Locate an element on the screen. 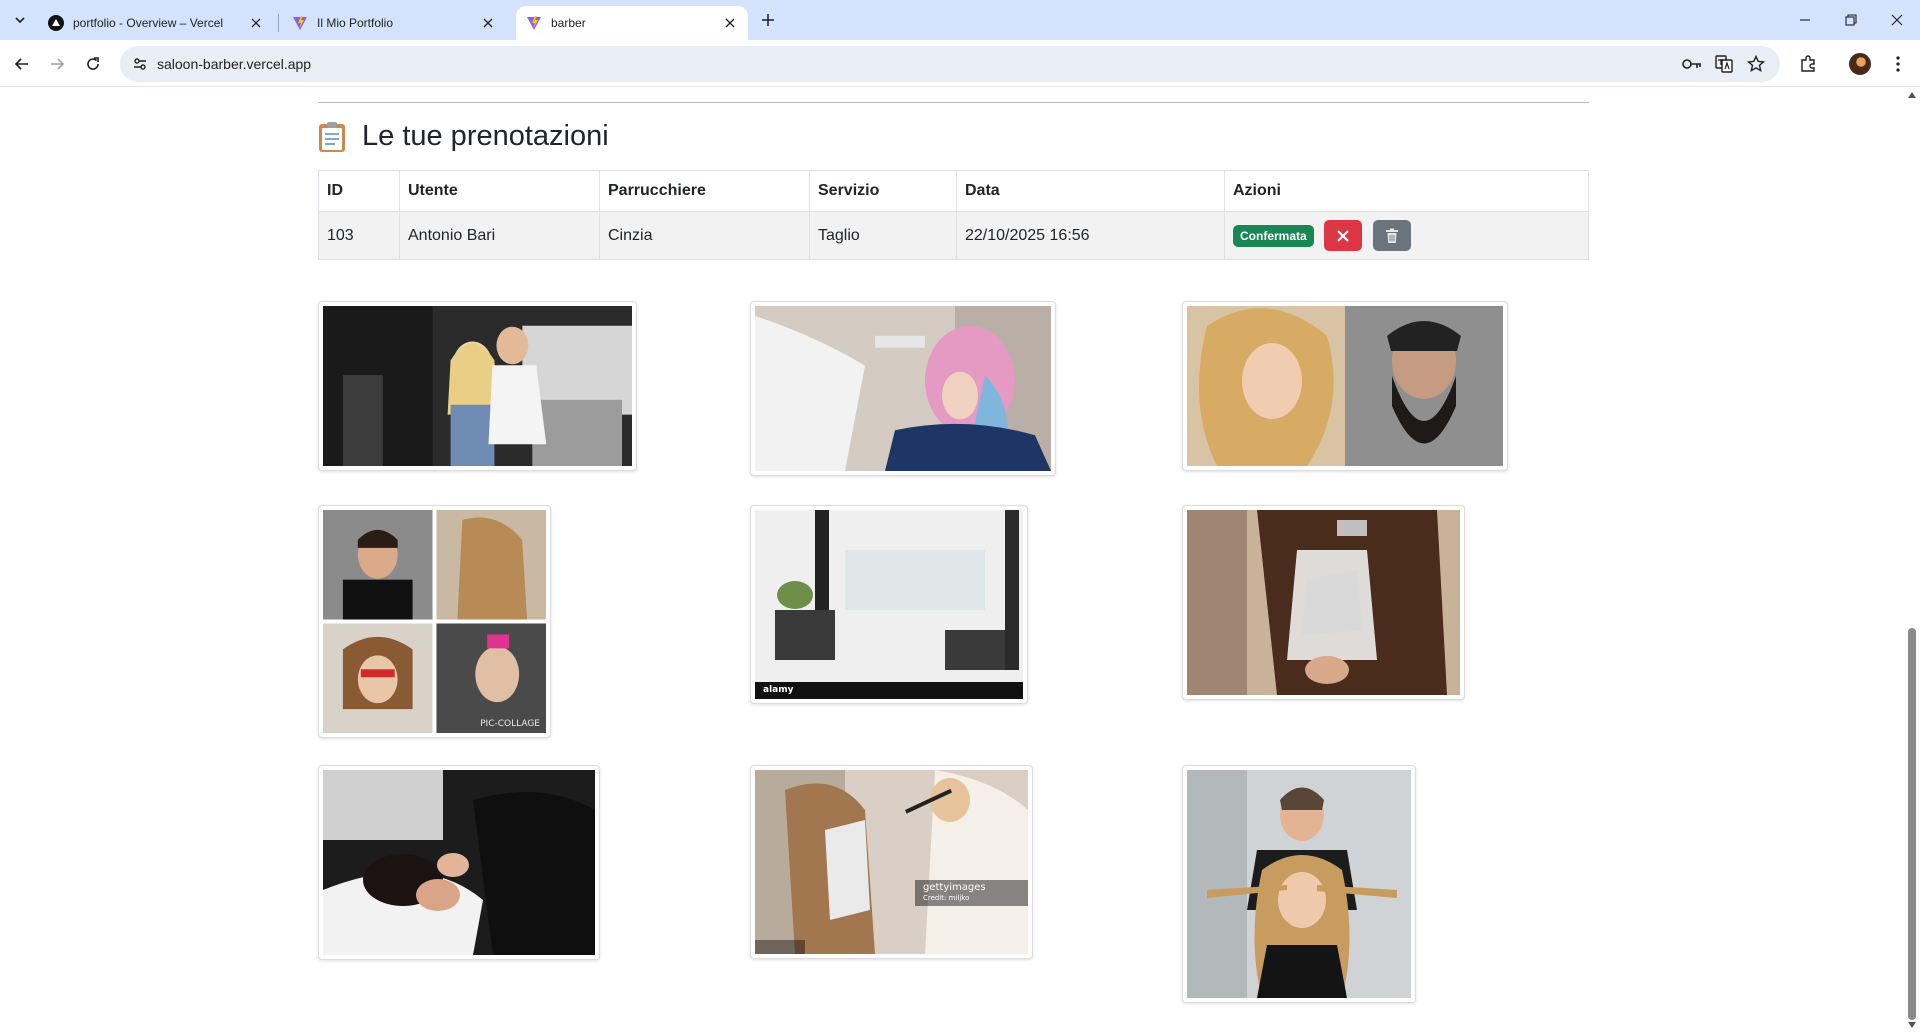 This screenshot has height=1032, width=1920. hair-wash-photo is located at coordinates (459, 862).